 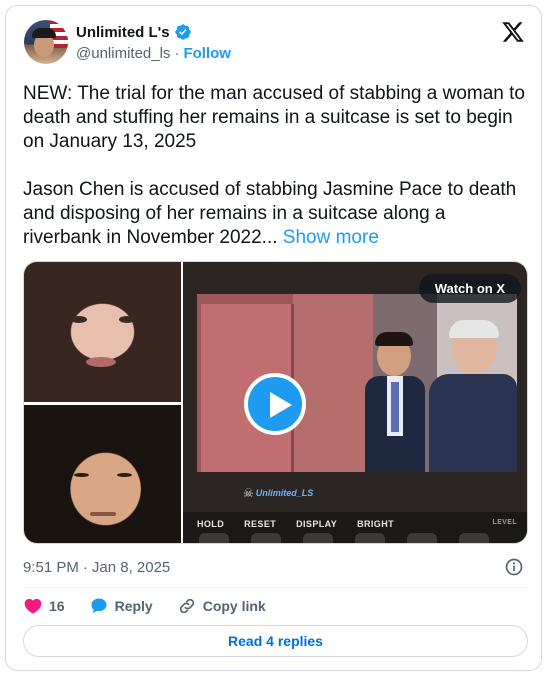 I want to click on panel-label-bright: BRIGHT, so click(x=376, y=524).